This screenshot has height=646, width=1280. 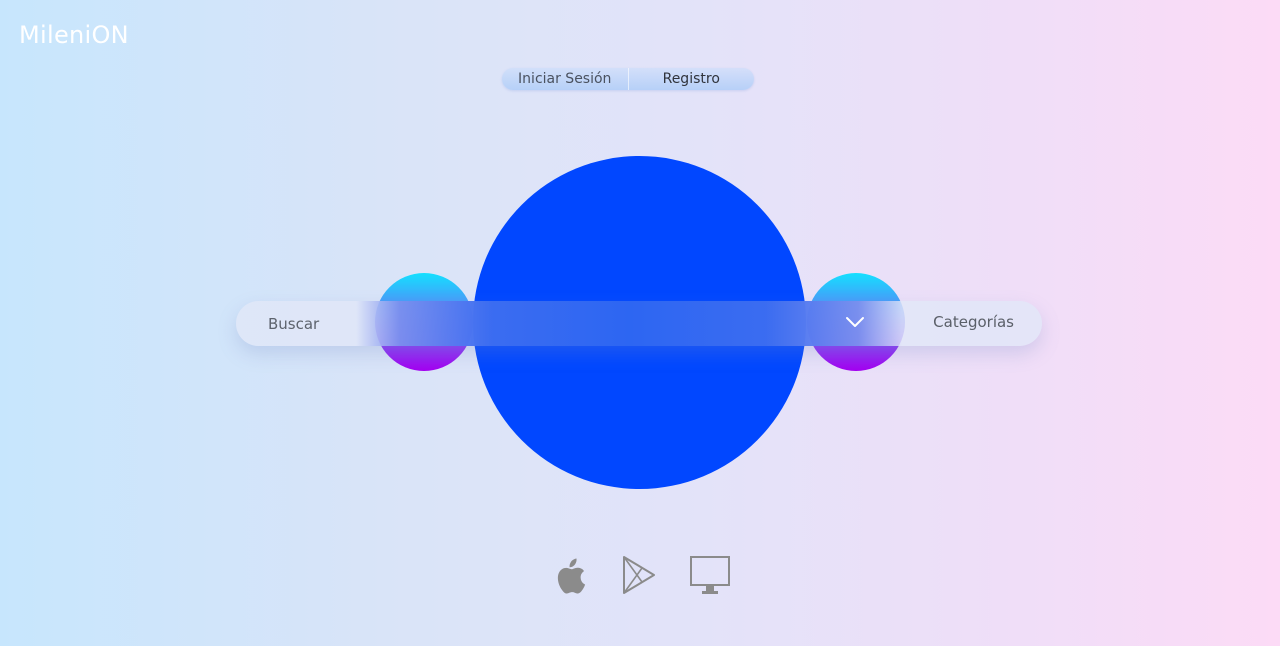 I want to click on platform-links, so click(x=645, y=576).